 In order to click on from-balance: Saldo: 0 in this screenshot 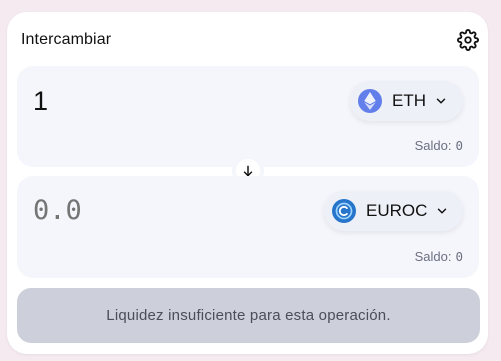, I will do `click(439, 145)`.